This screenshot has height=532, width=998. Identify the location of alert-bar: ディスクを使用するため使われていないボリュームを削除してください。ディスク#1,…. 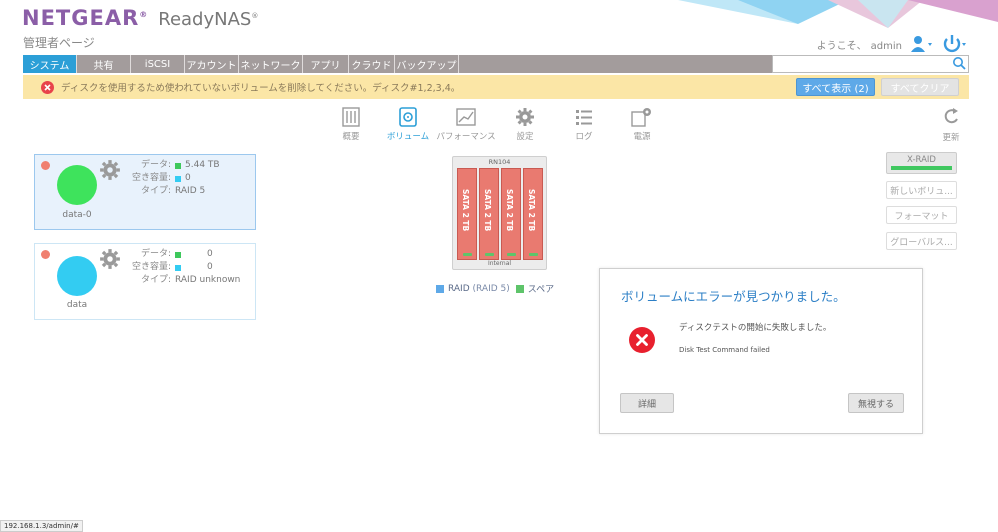
(496, 87).